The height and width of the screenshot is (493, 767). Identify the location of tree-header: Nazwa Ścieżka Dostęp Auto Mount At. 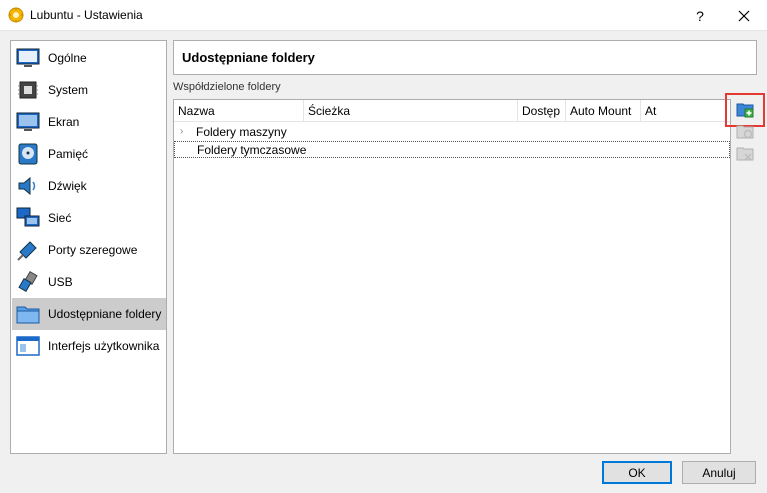
(452, 111).